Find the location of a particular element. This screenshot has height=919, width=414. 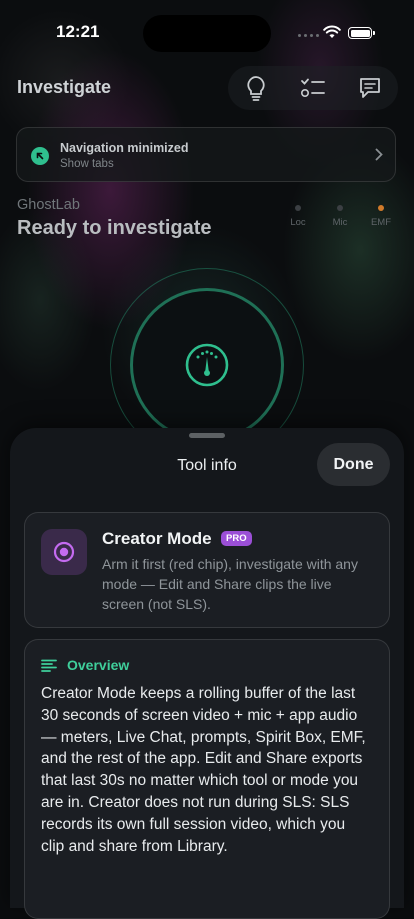

indicator-label: EMF is located at coordinates (381, 222).